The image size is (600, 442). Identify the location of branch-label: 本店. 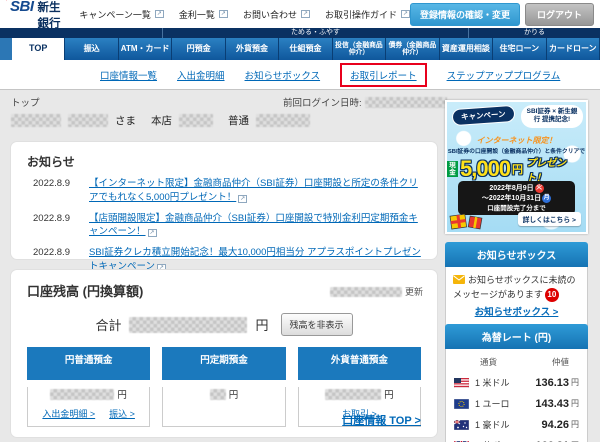
(161, 121).